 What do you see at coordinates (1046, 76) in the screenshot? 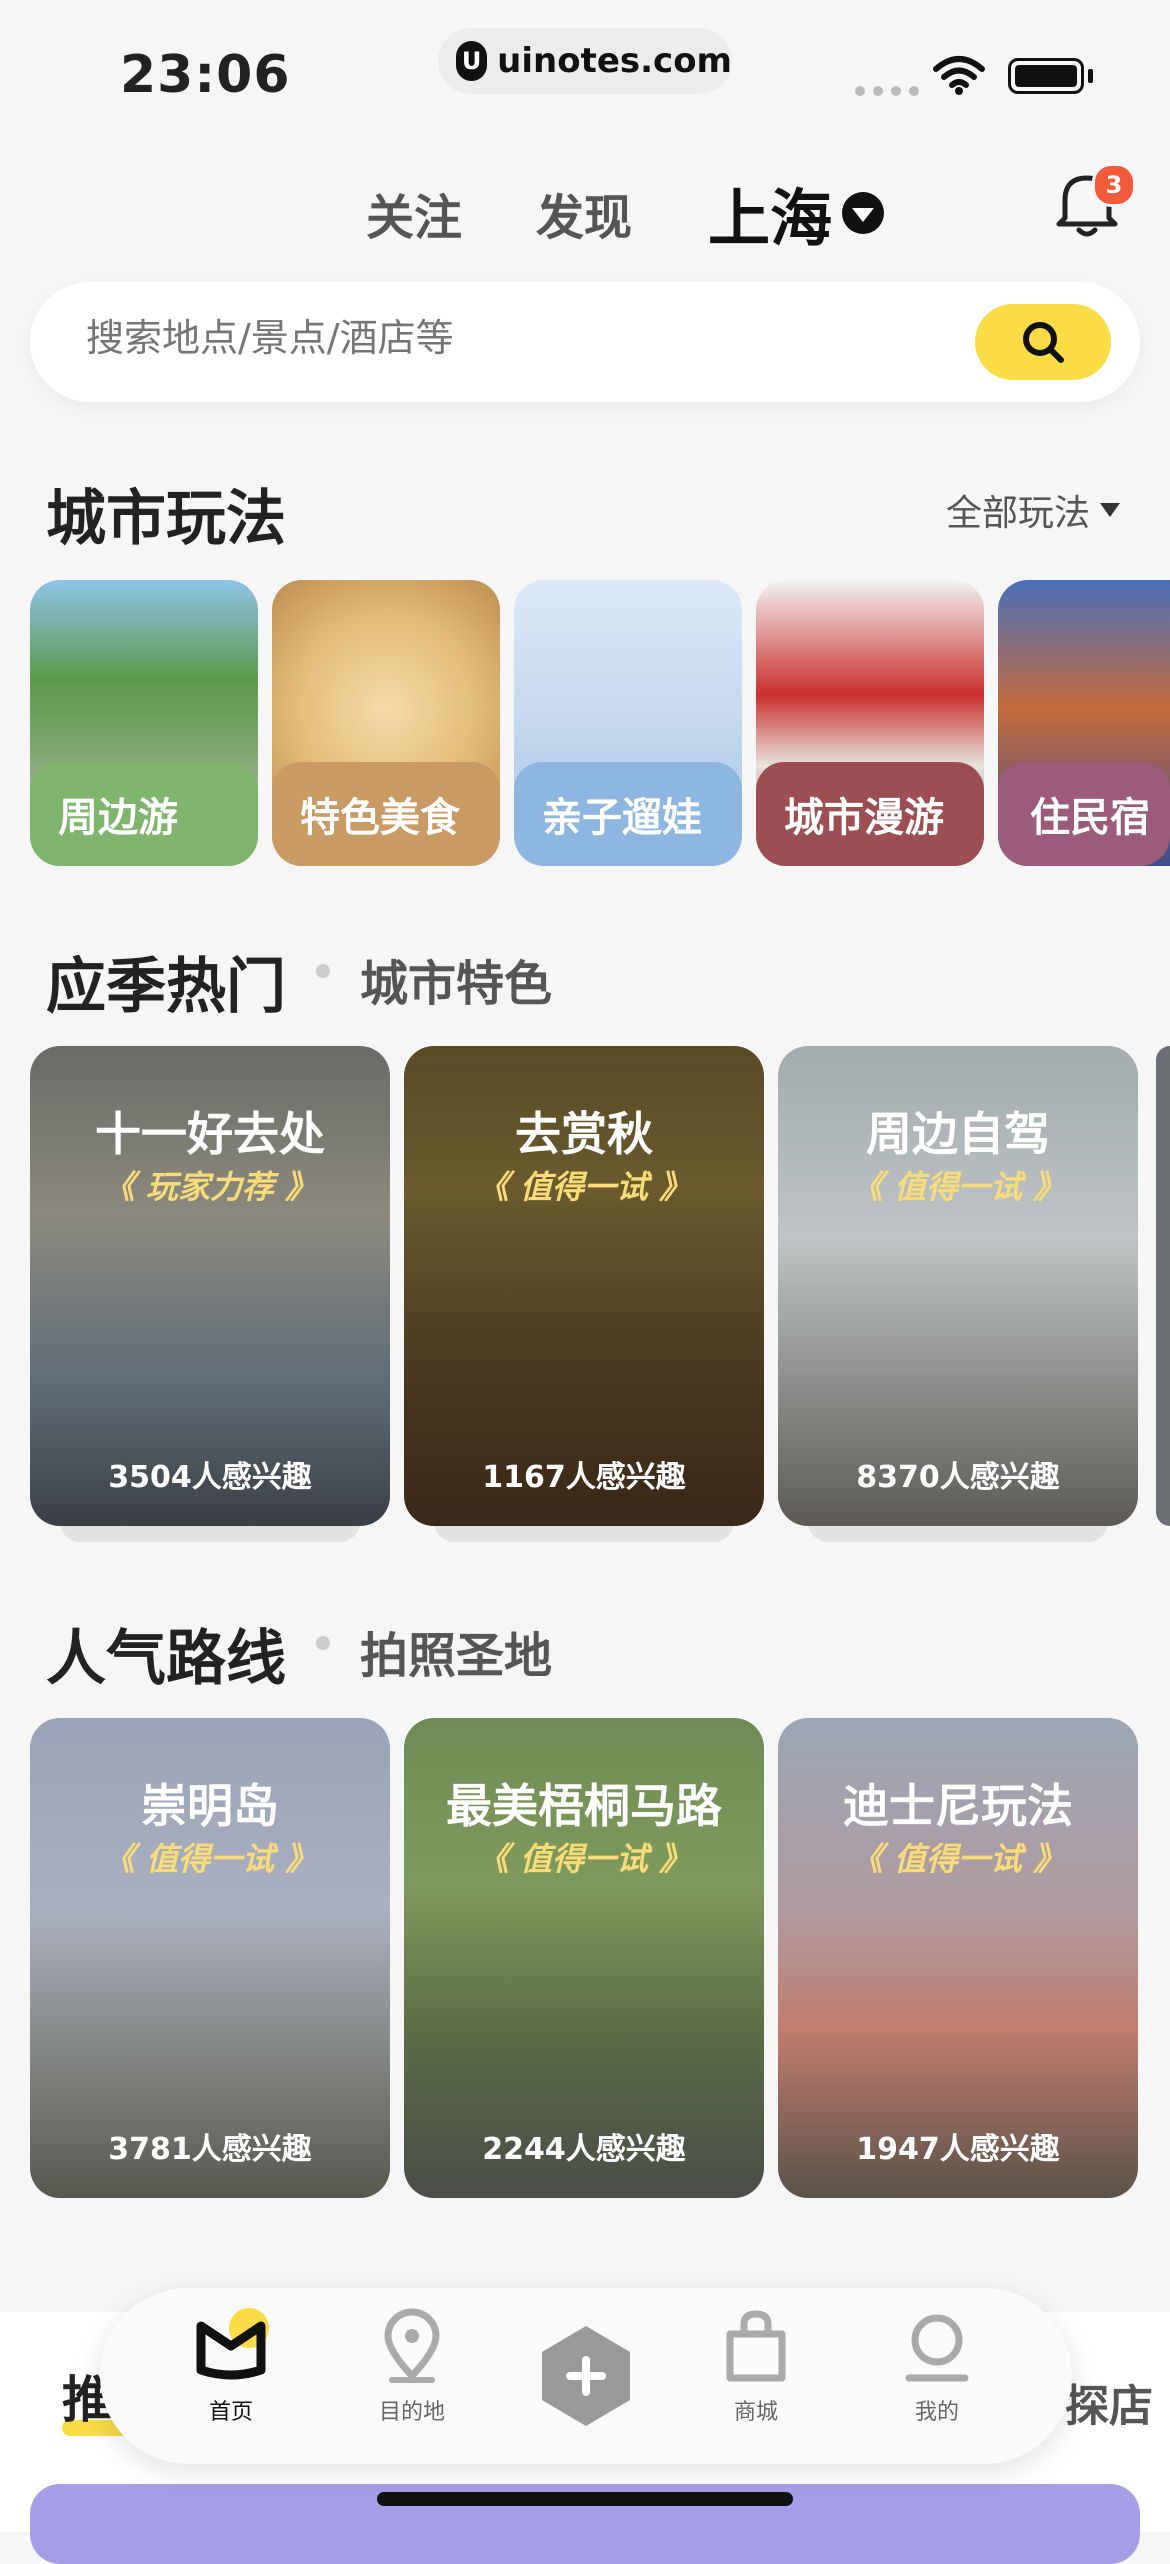
I see `battery-icon` at bounding box center [1046, 76].